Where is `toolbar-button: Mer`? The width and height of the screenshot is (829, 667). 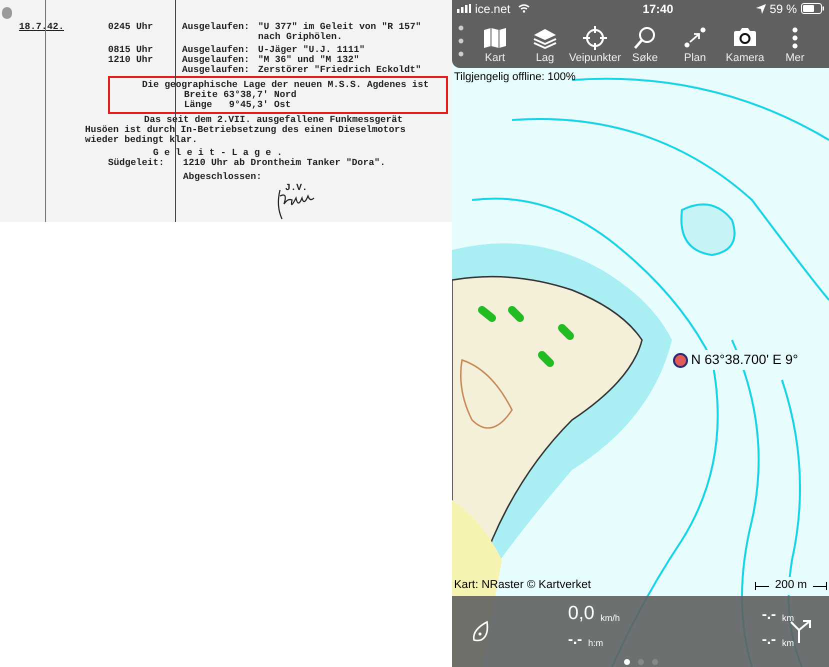 toolbar-button: Mer is located at coordinates (795, 45).